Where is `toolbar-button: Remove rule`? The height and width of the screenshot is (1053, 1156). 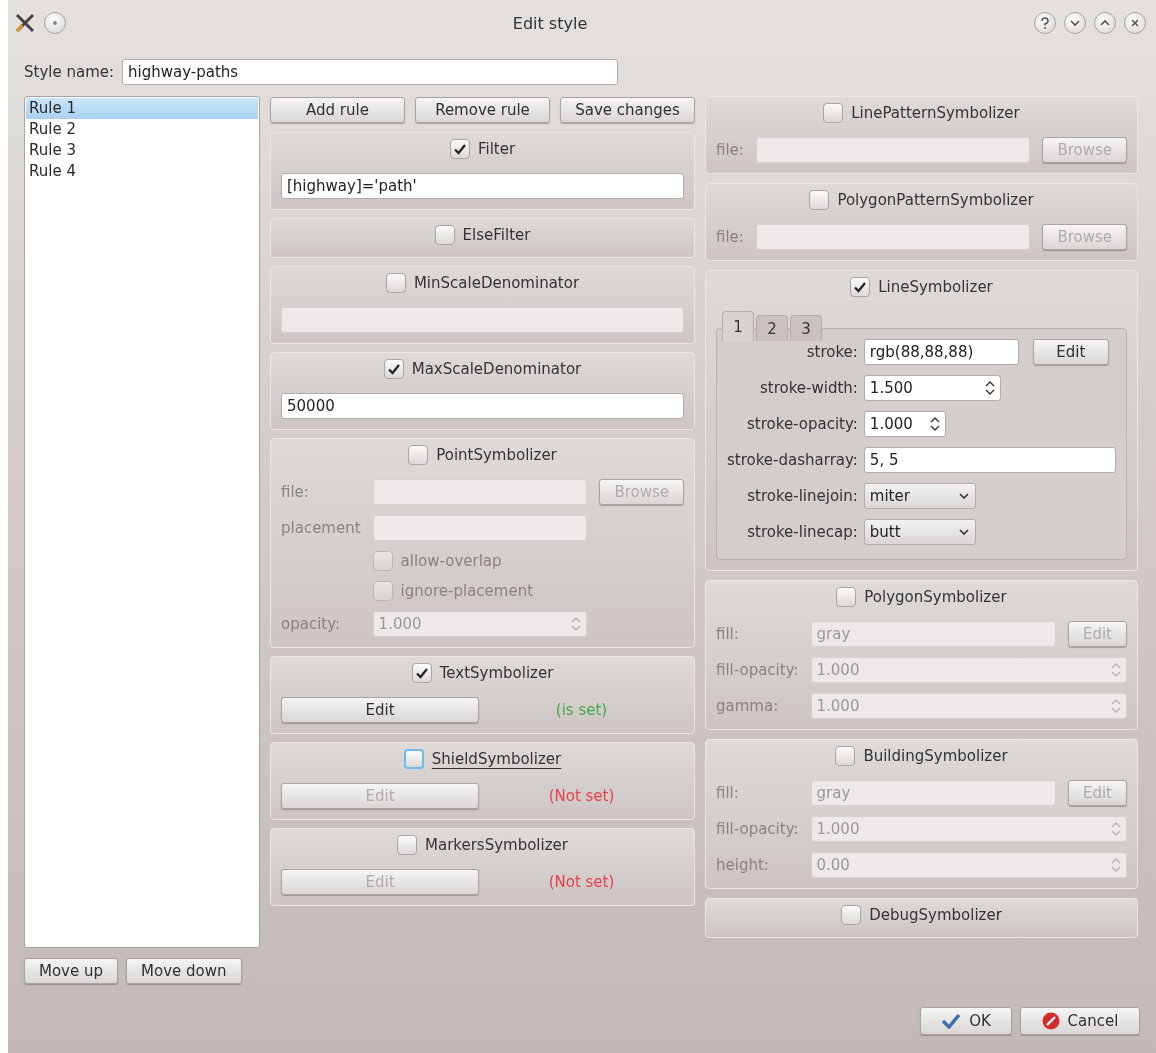 toolbar-button: Remove rule is located at coordinates (482, 110).